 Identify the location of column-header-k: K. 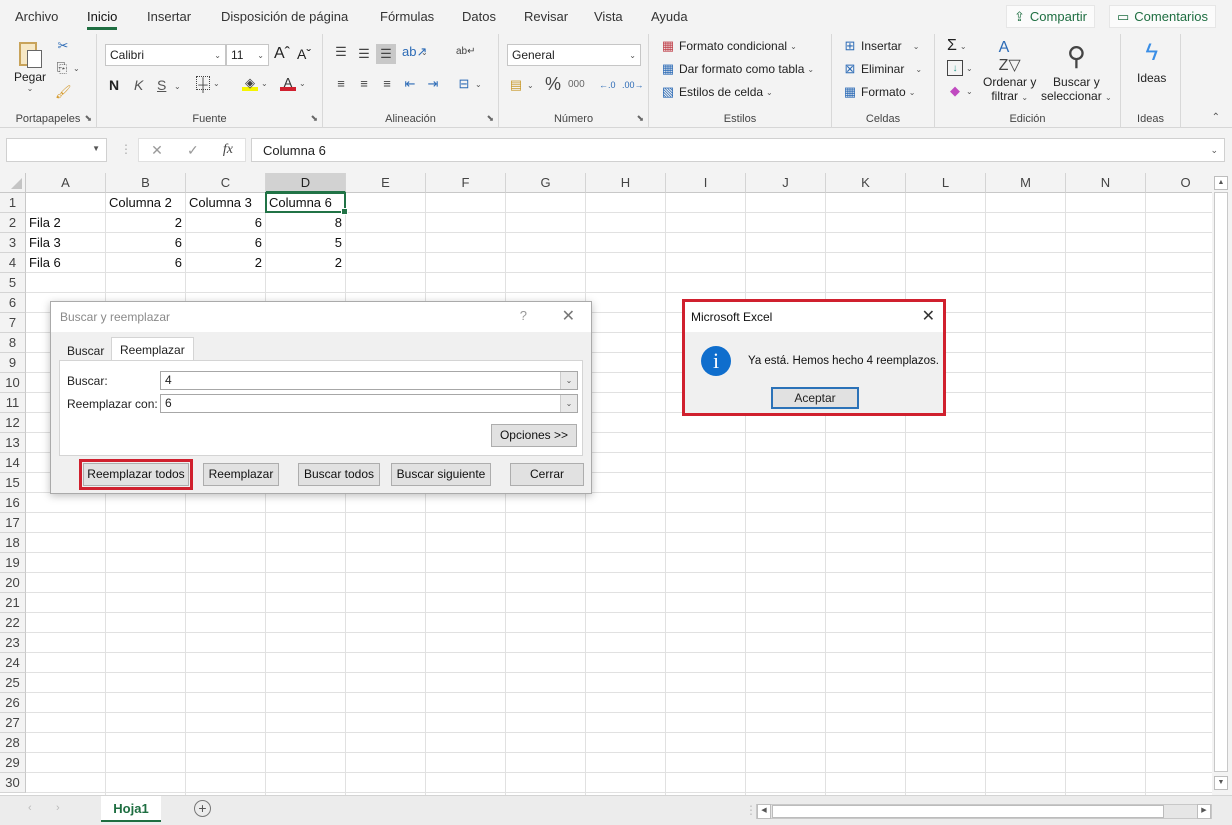
(866, 183).